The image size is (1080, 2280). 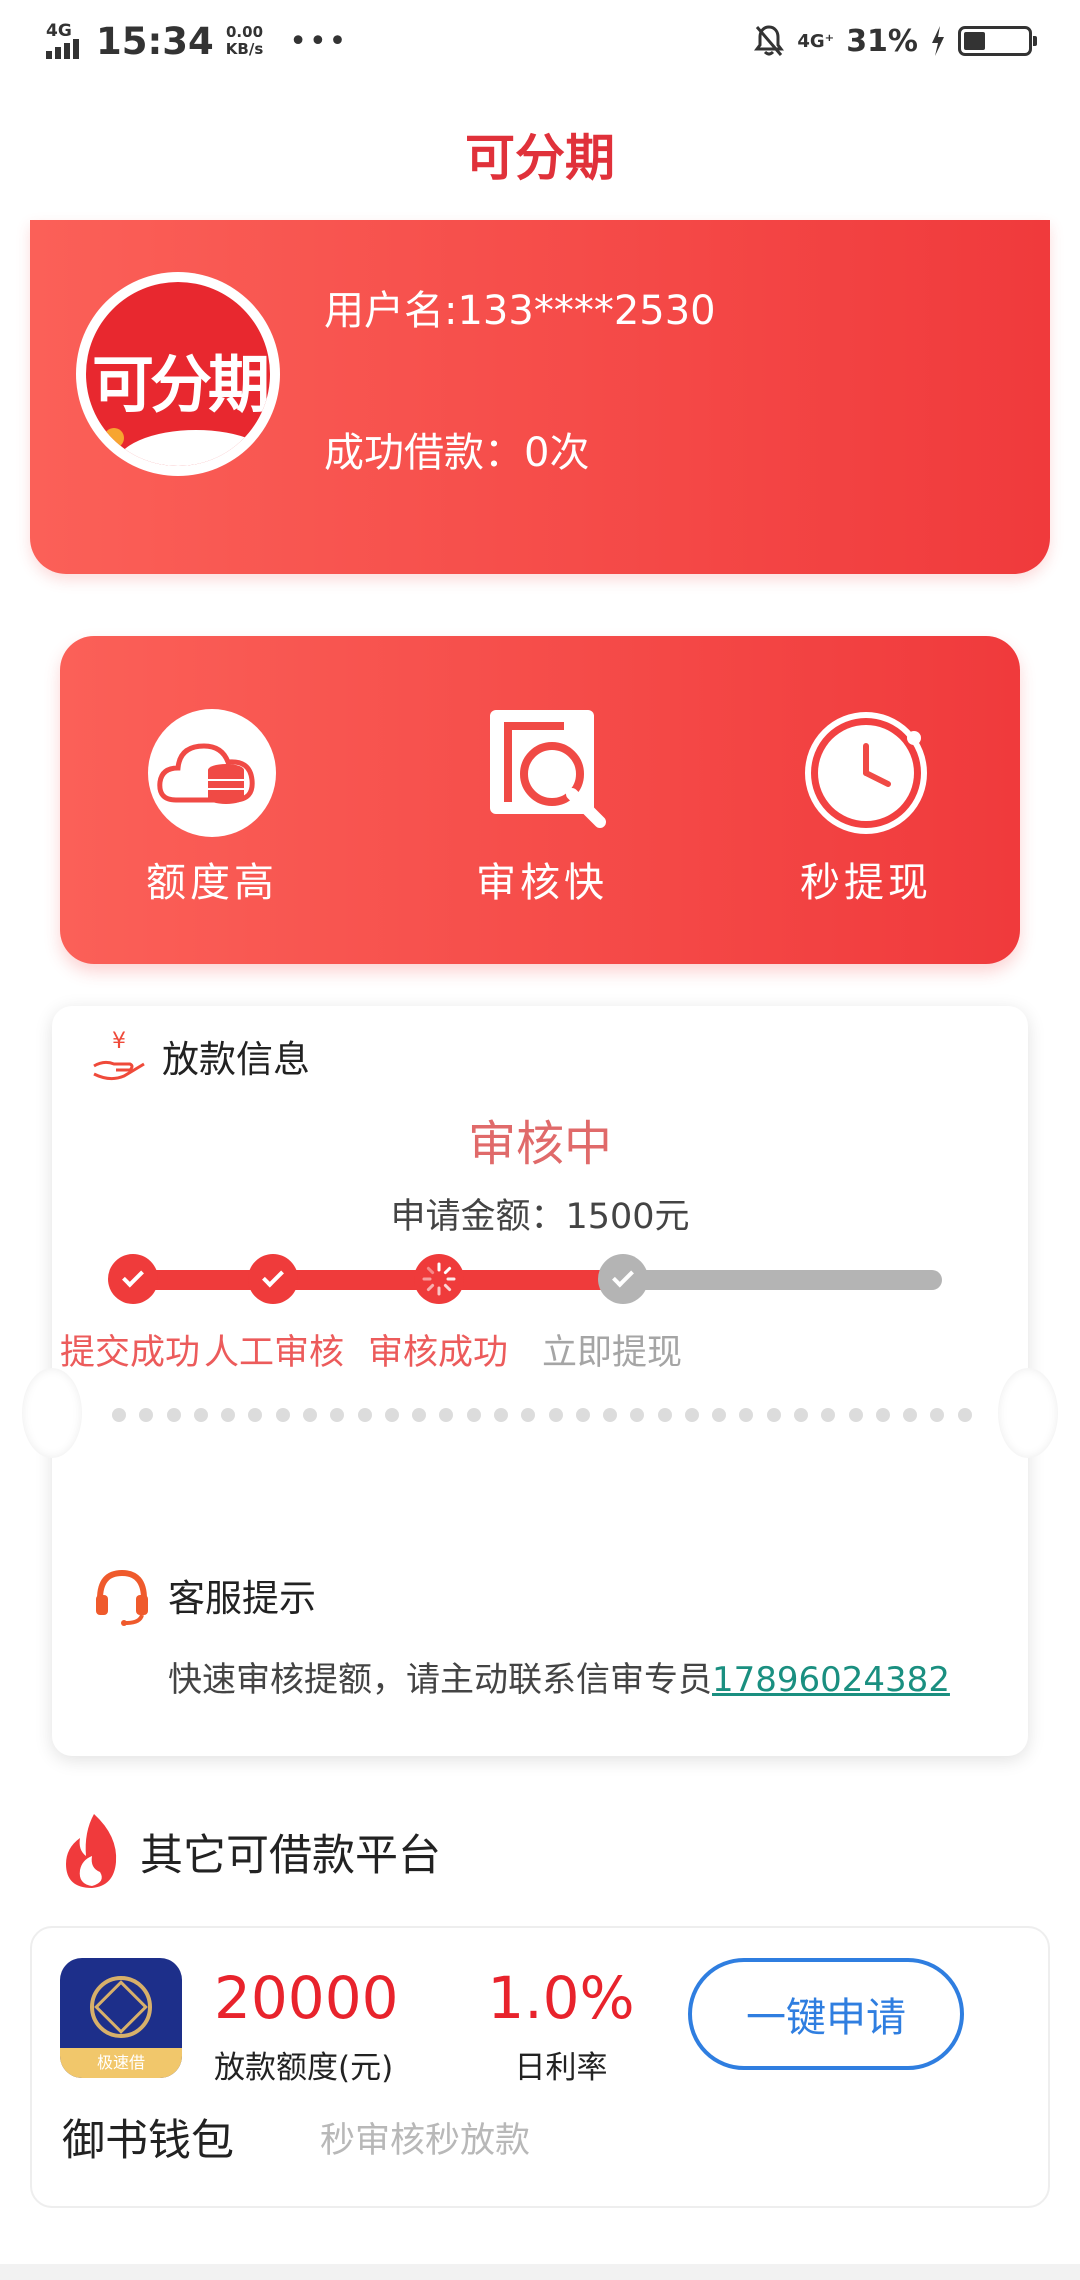 What do you see at coordinates (121, 2018) in the screenshot?
I see `platform-logo: 极速借` at bounding box center [121, 2018].